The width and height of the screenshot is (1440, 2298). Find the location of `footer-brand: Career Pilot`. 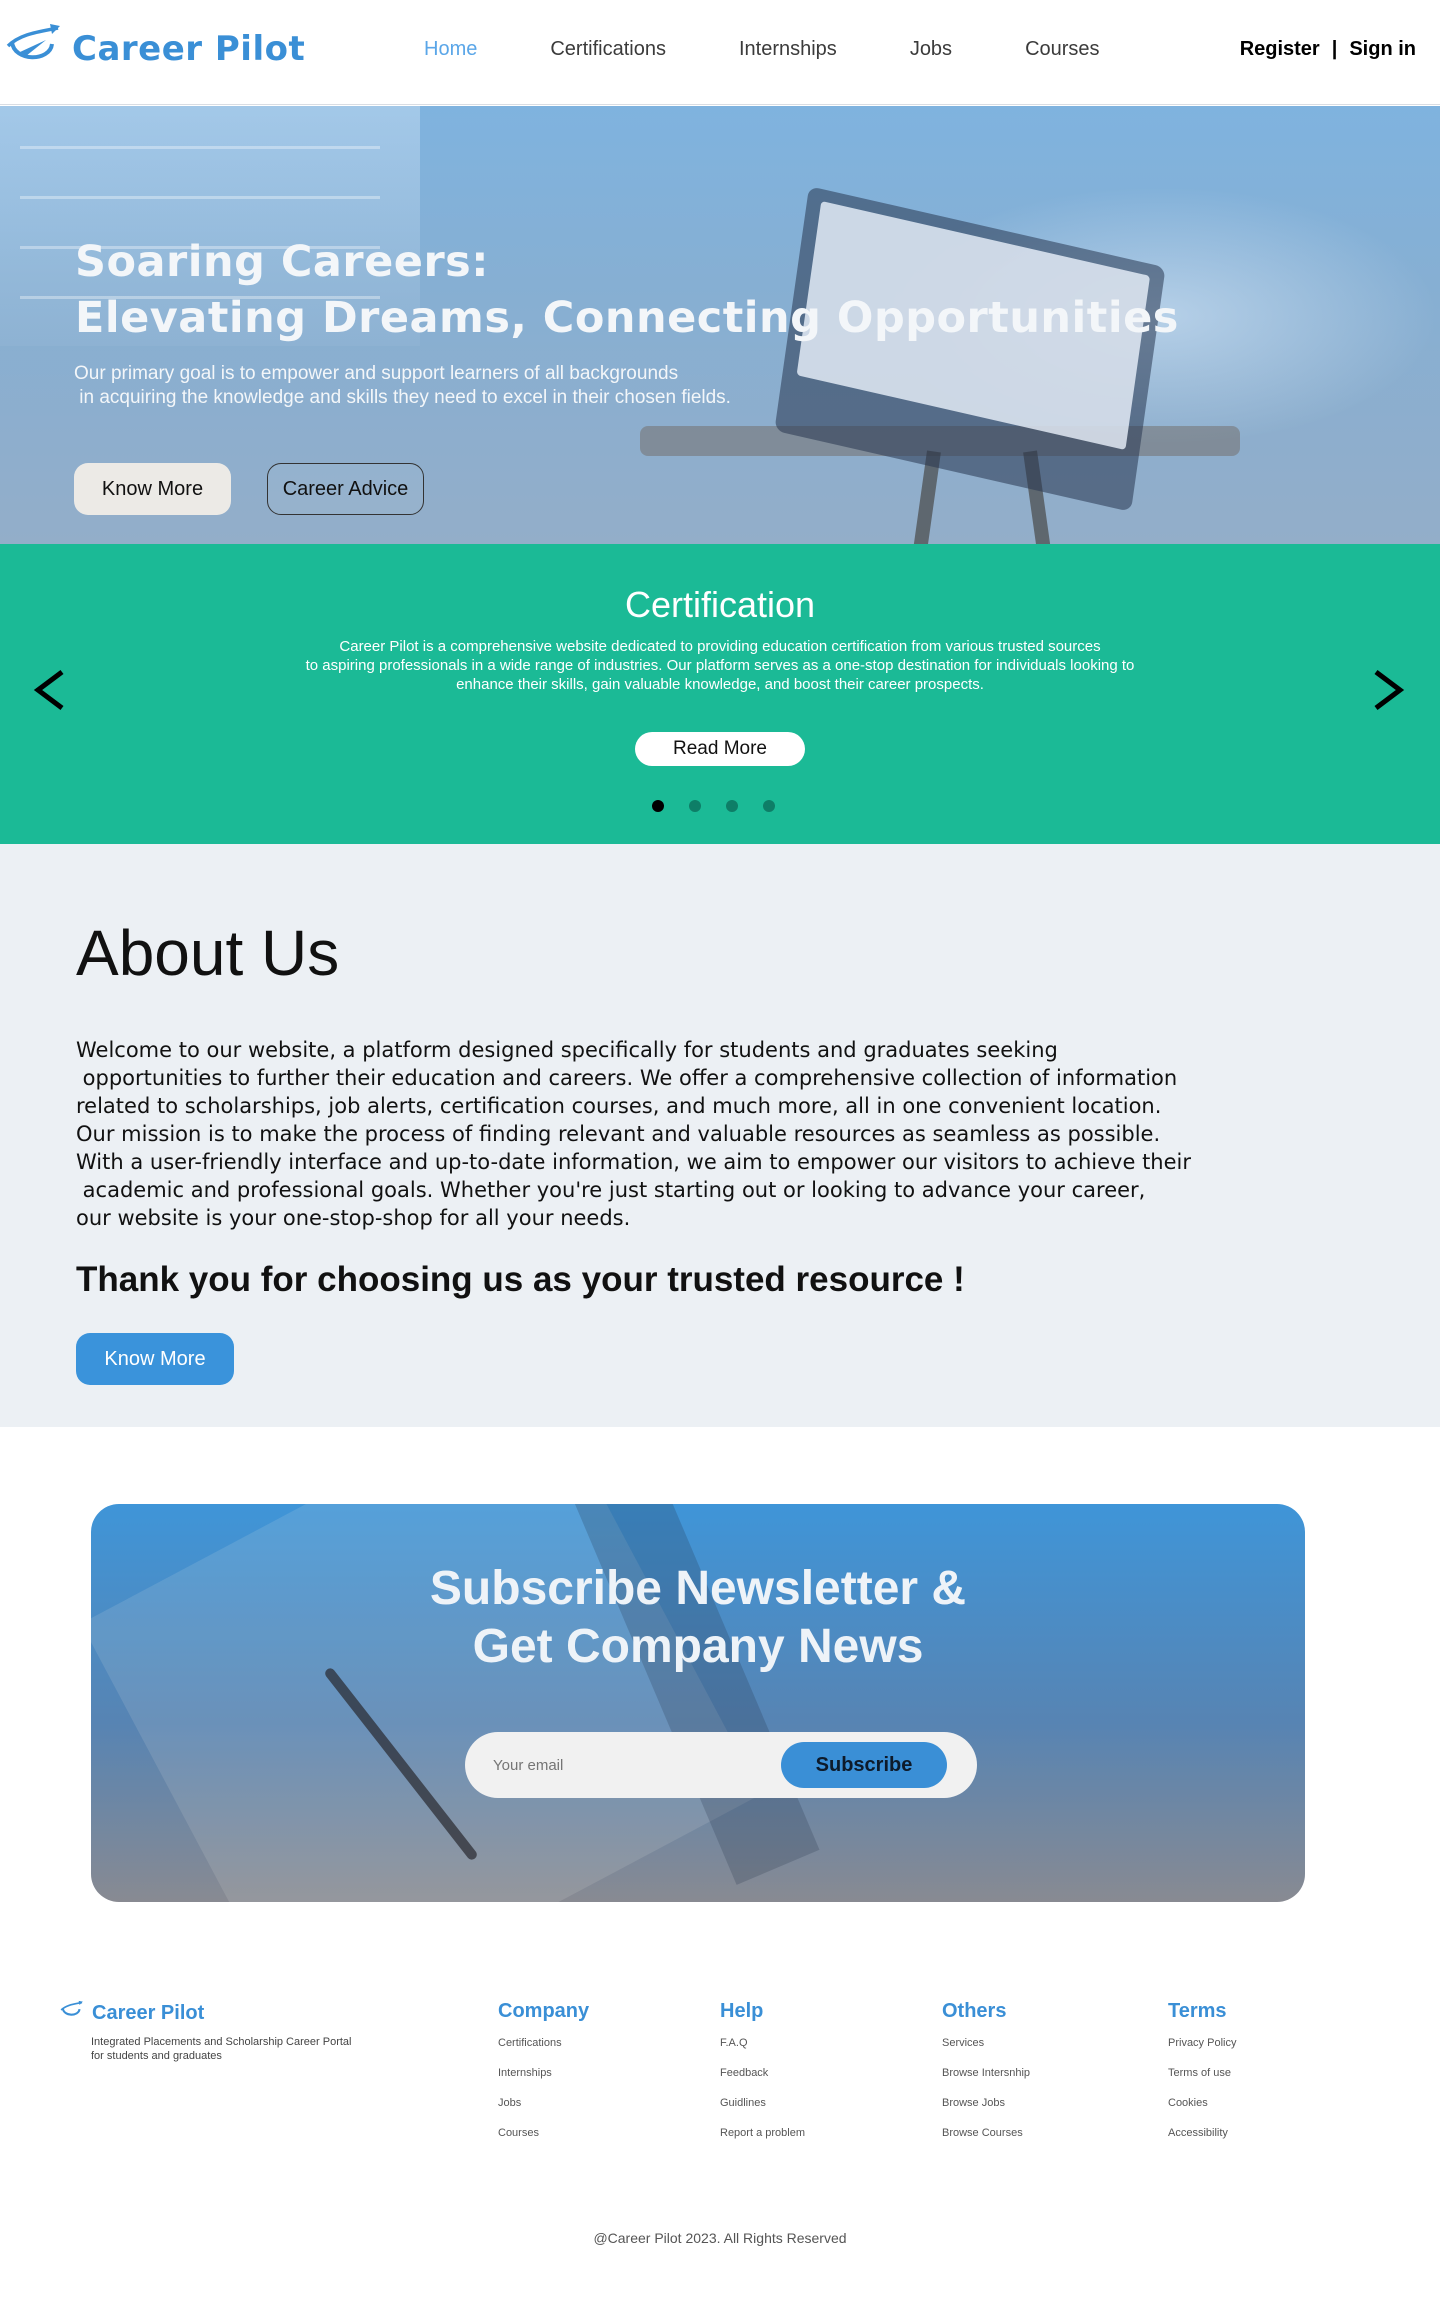

footer-brand: Career Pilot is located at coordinates (132, 2013).